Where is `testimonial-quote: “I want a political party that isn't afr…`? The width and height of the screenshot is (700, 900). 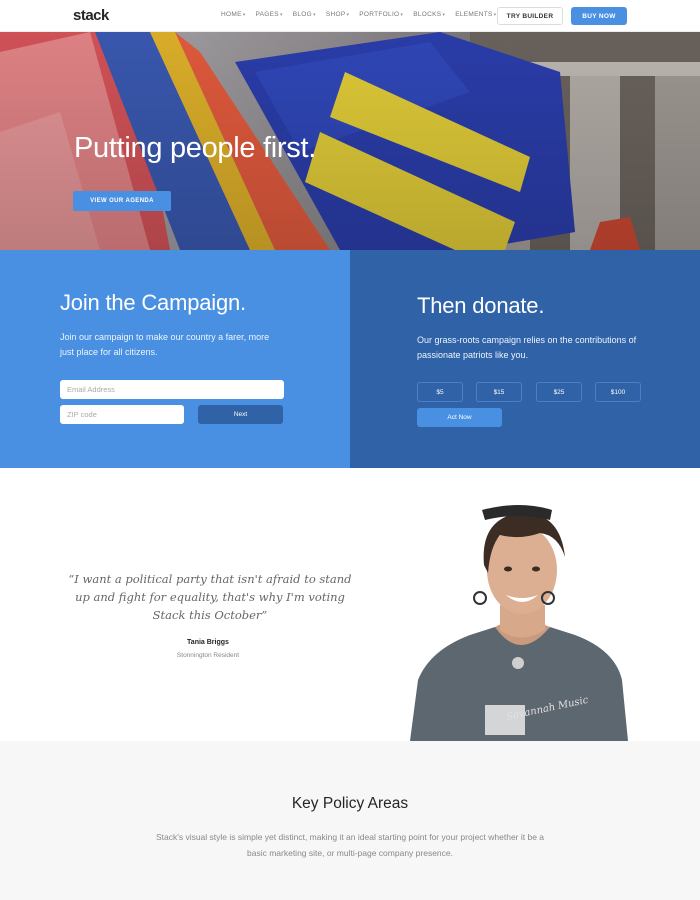 testimonial-quote: “I want a political party that isn't afr… is located at coordinates (210, 597).